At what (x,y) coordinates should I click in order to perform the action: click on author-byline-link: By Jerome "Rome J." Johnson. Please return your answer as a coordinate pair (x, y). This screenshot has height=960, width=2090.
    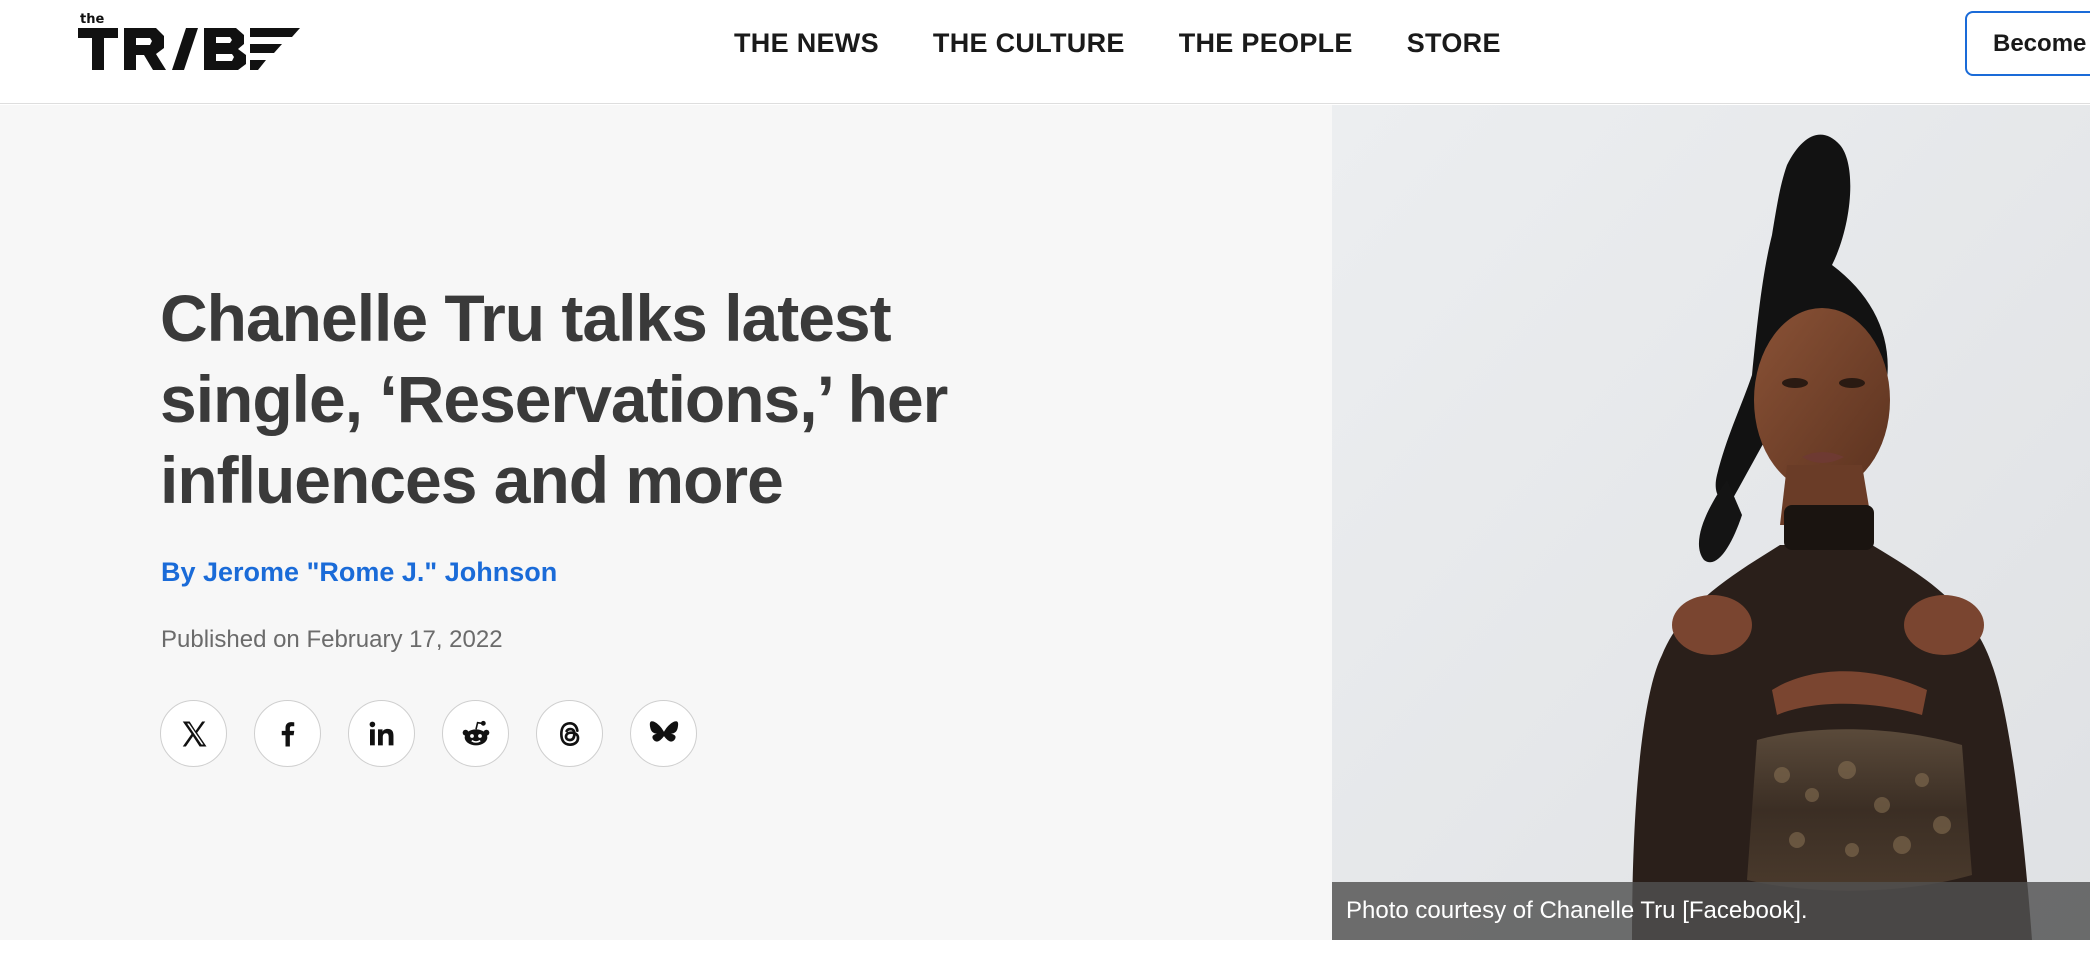
    Looking at the image, I should click on (359, 572).